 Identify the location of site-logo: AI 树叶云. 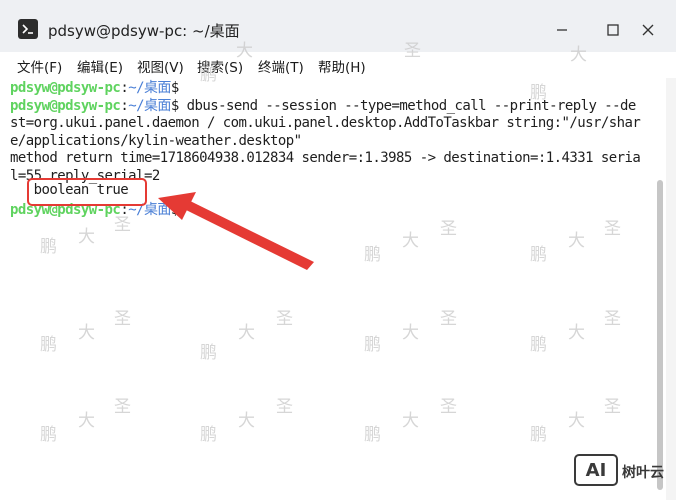
(624, 471).